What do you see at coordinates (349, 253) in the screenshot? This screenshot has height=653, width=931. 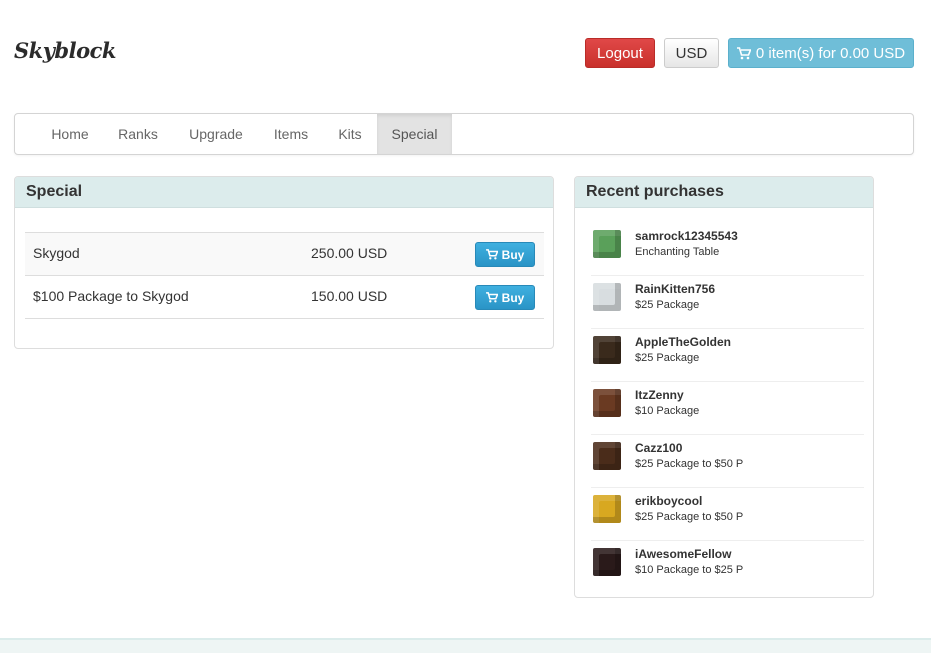 I see `package-price: 250.00 USD` at bounding box center [349, 253].